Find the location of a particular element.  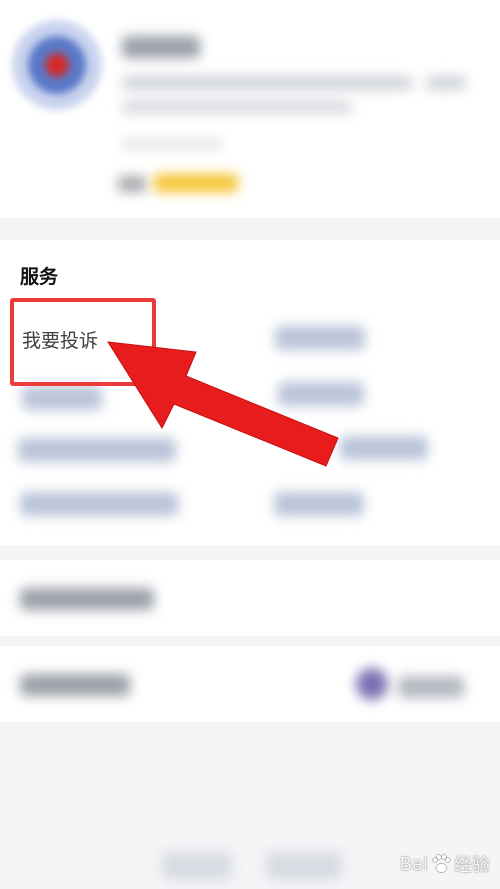

watermark-brand-left: Bai is located at coordinates (413, 864).